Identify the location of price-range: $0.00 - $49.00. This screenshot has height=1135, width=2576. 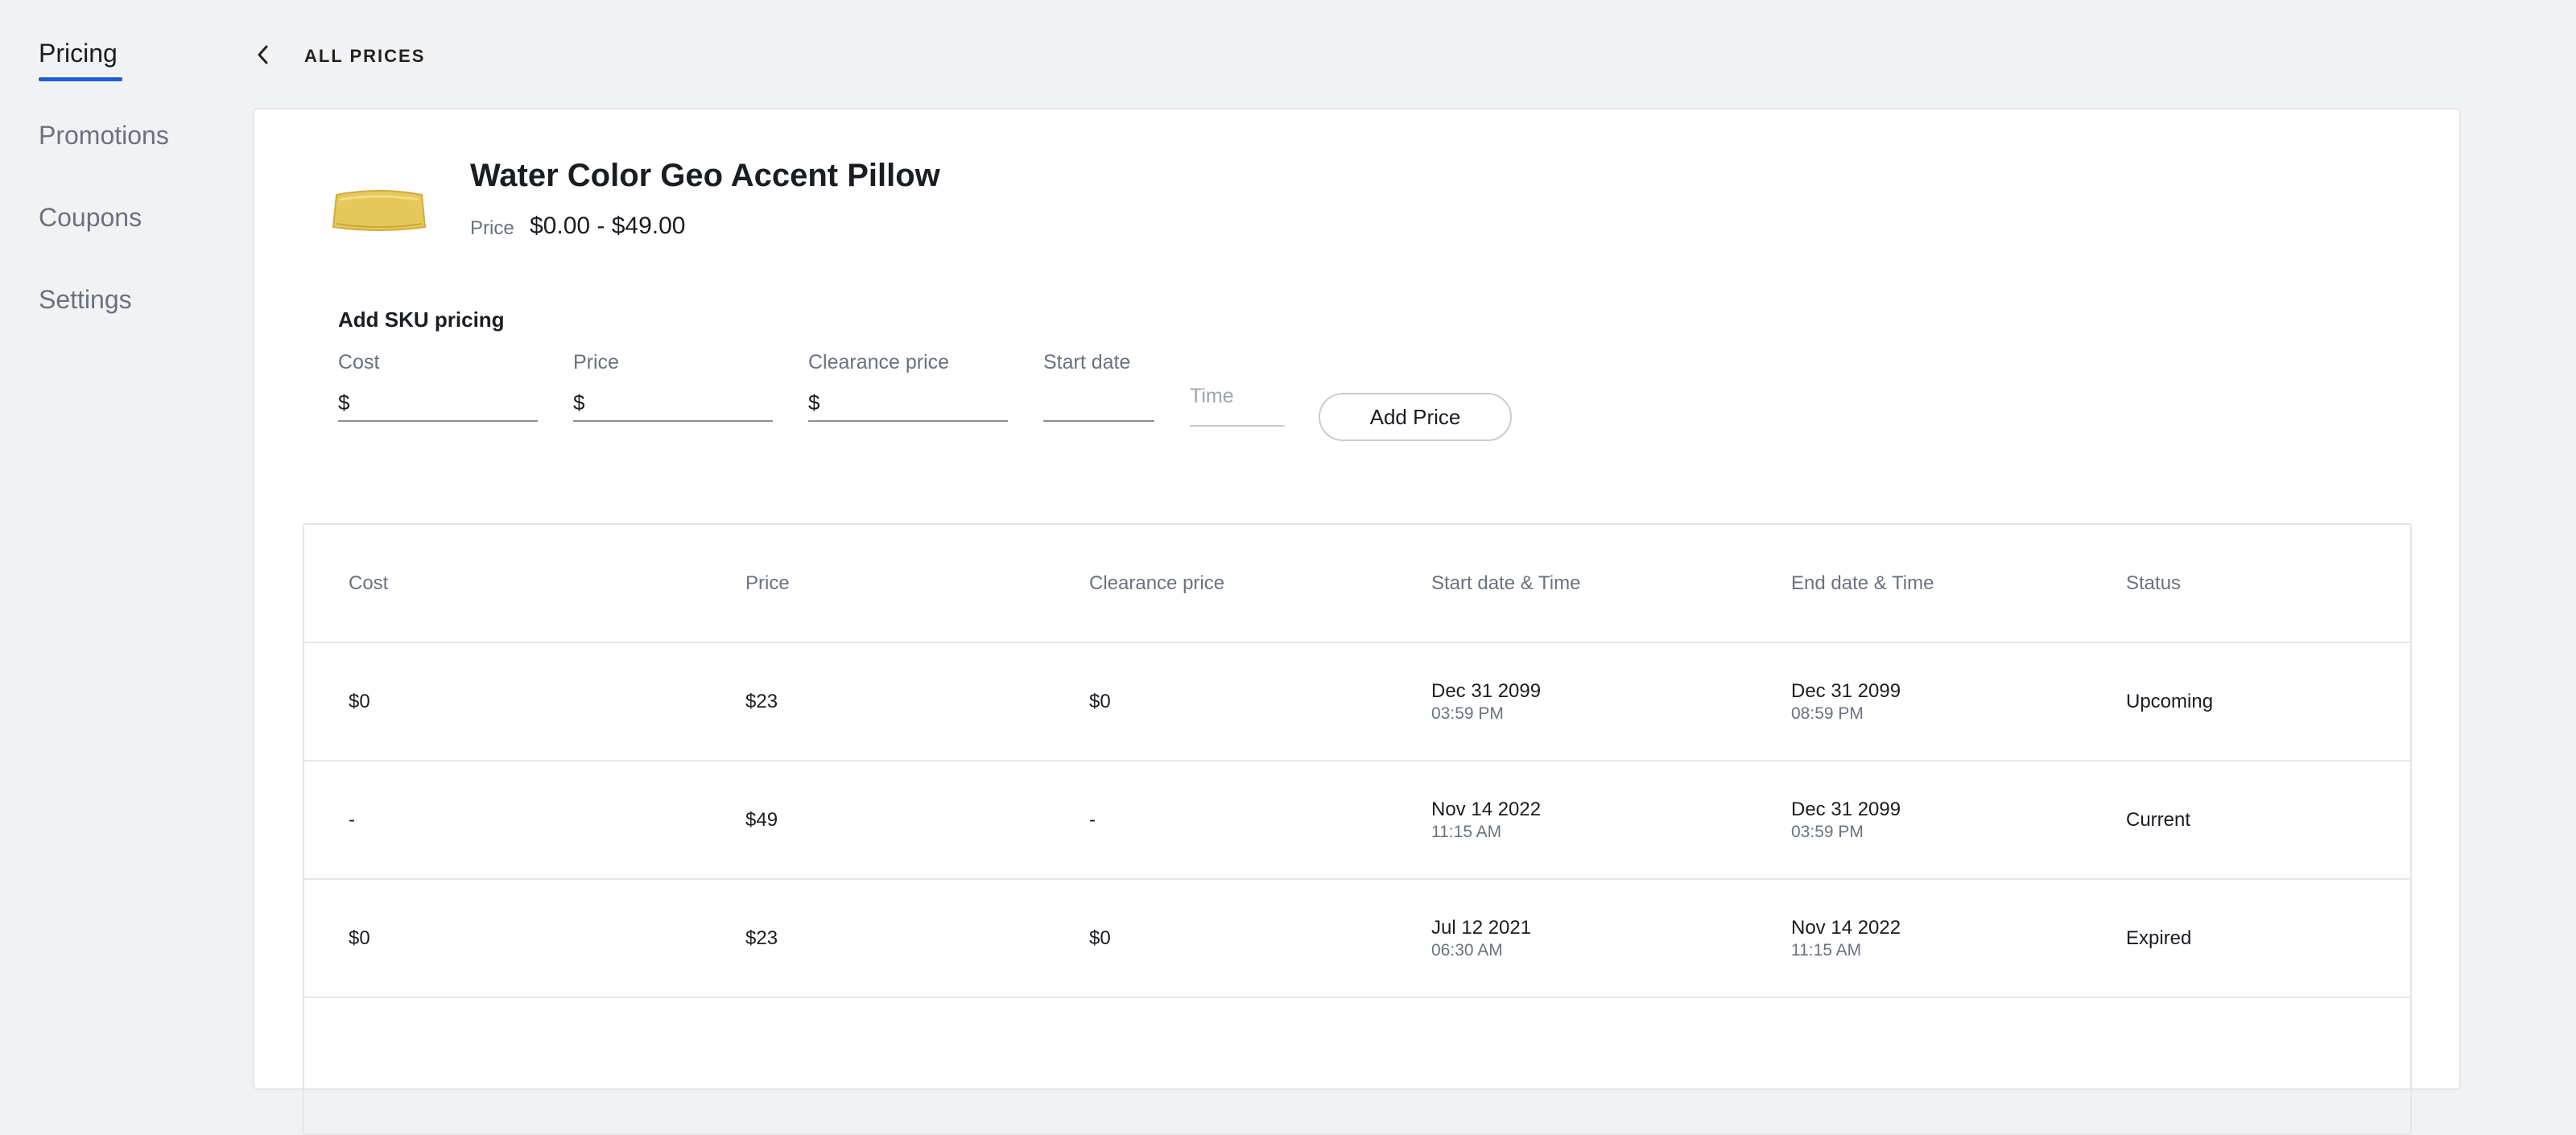
(608, 226).